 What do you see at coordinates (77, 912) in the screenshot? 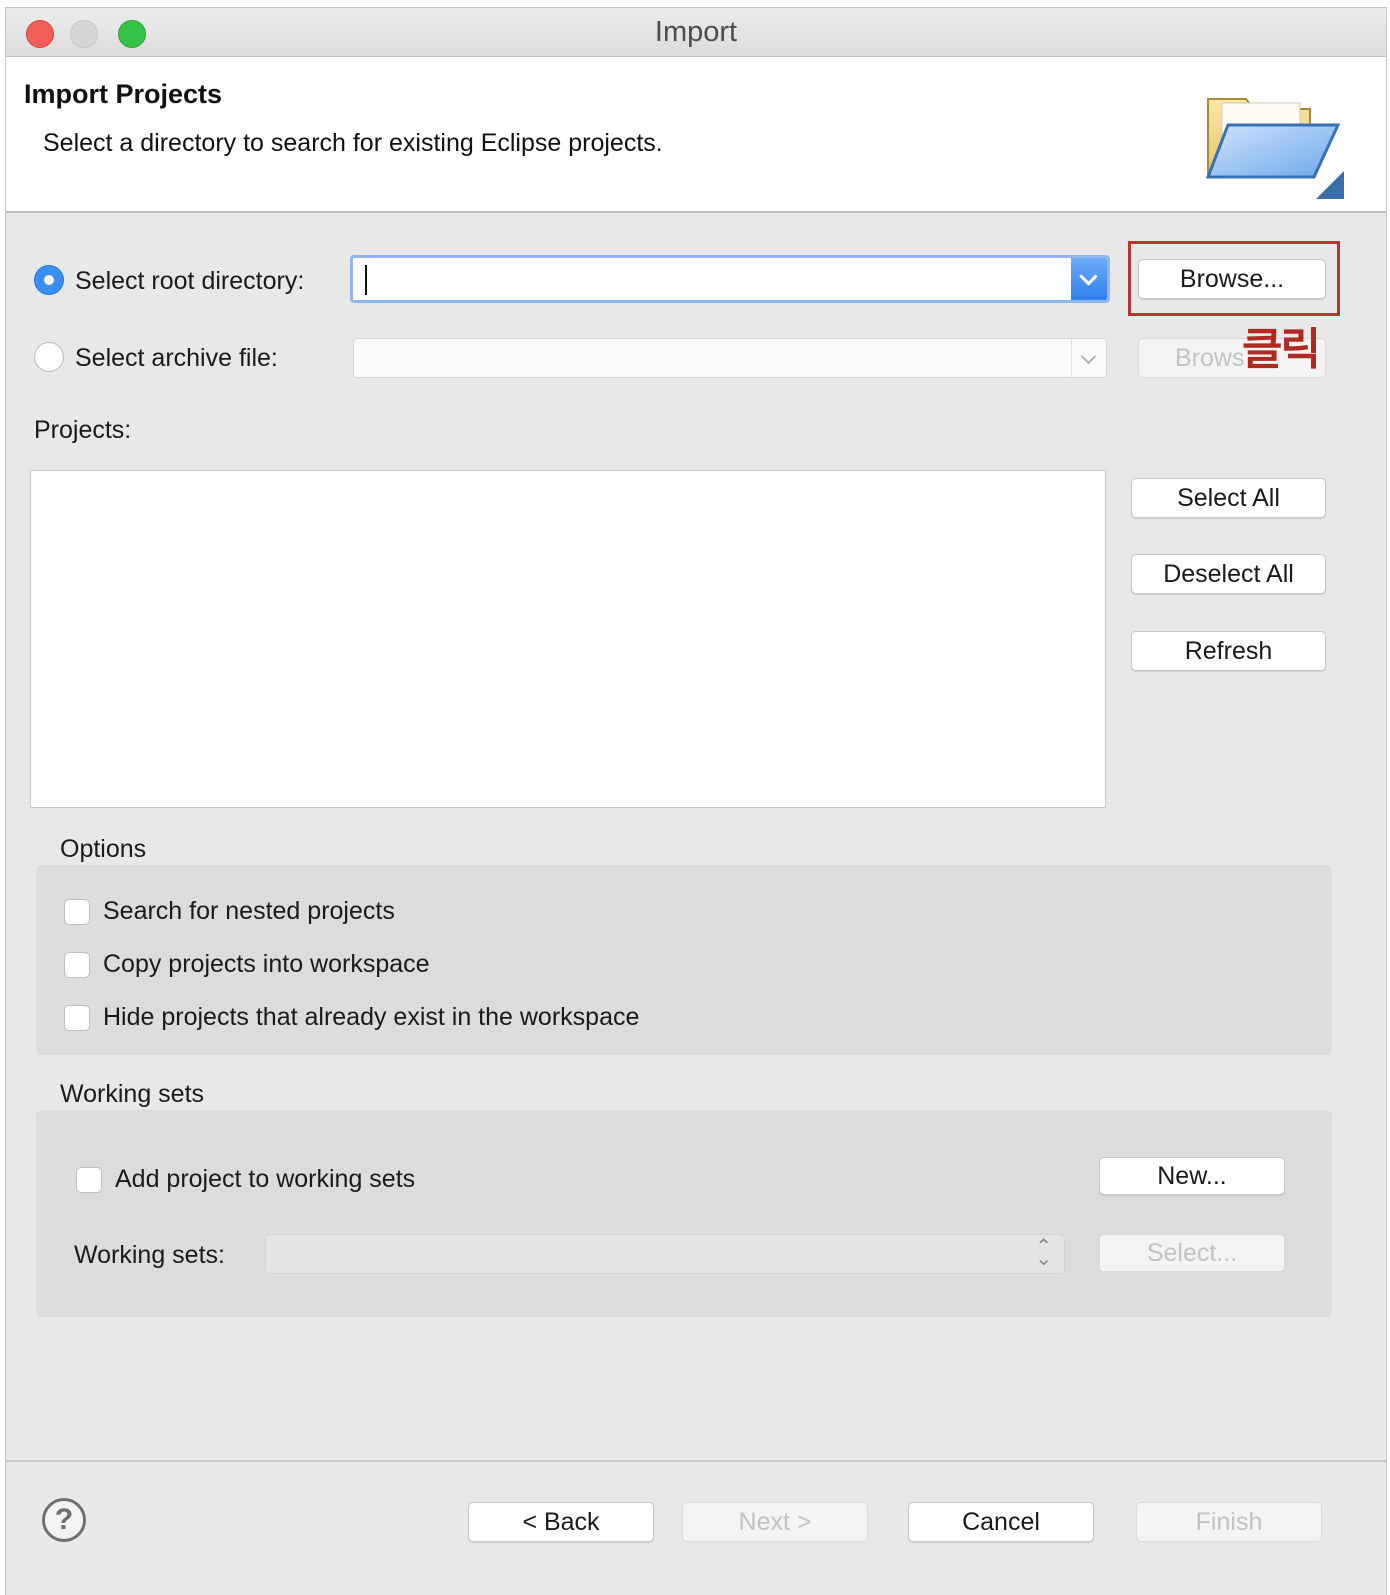
I see `search-nested-projects-checkbox` at bounding box center [77, 912].